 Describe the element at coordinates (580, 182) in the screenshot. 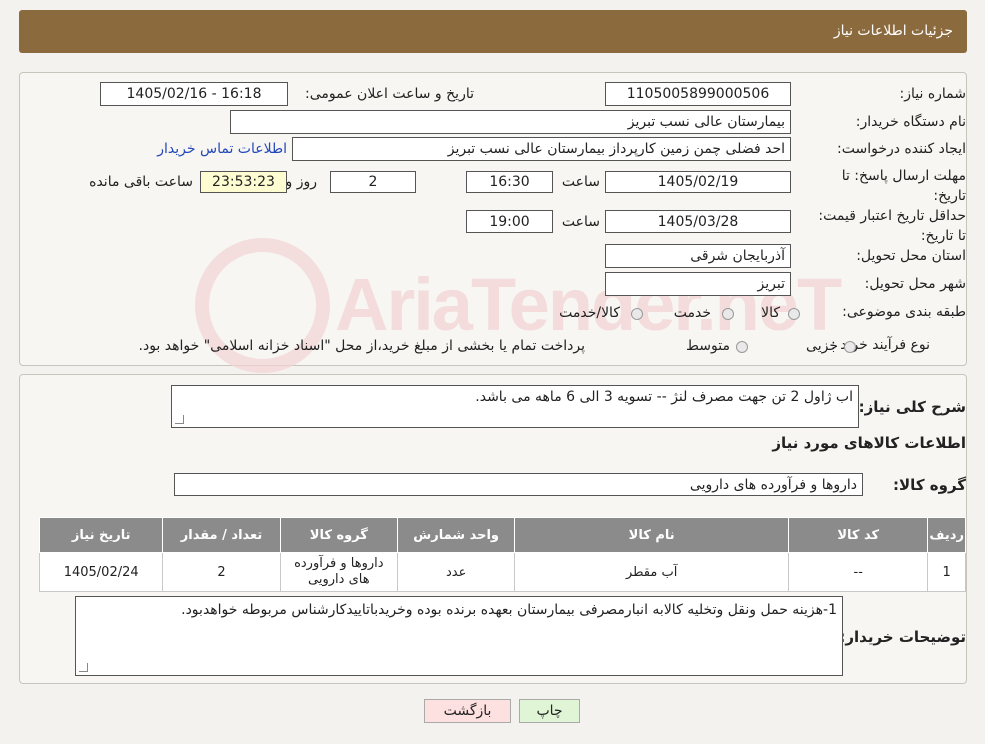

I see `reply-hour-label: ساعت` at that location.